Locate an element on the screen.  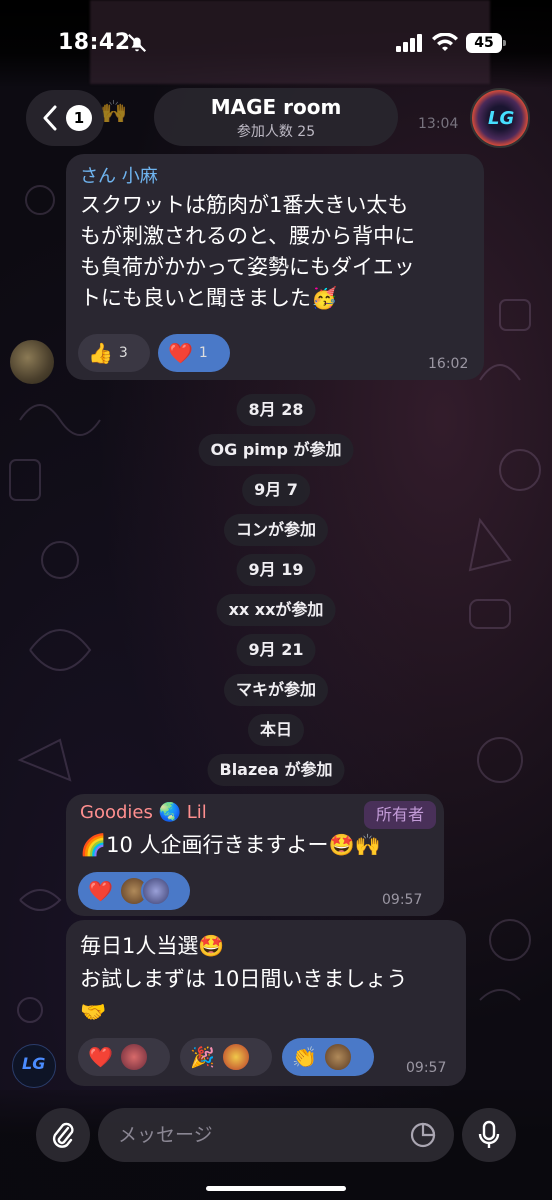
sender-avatar: LG is located at coordinates (34, 1066).